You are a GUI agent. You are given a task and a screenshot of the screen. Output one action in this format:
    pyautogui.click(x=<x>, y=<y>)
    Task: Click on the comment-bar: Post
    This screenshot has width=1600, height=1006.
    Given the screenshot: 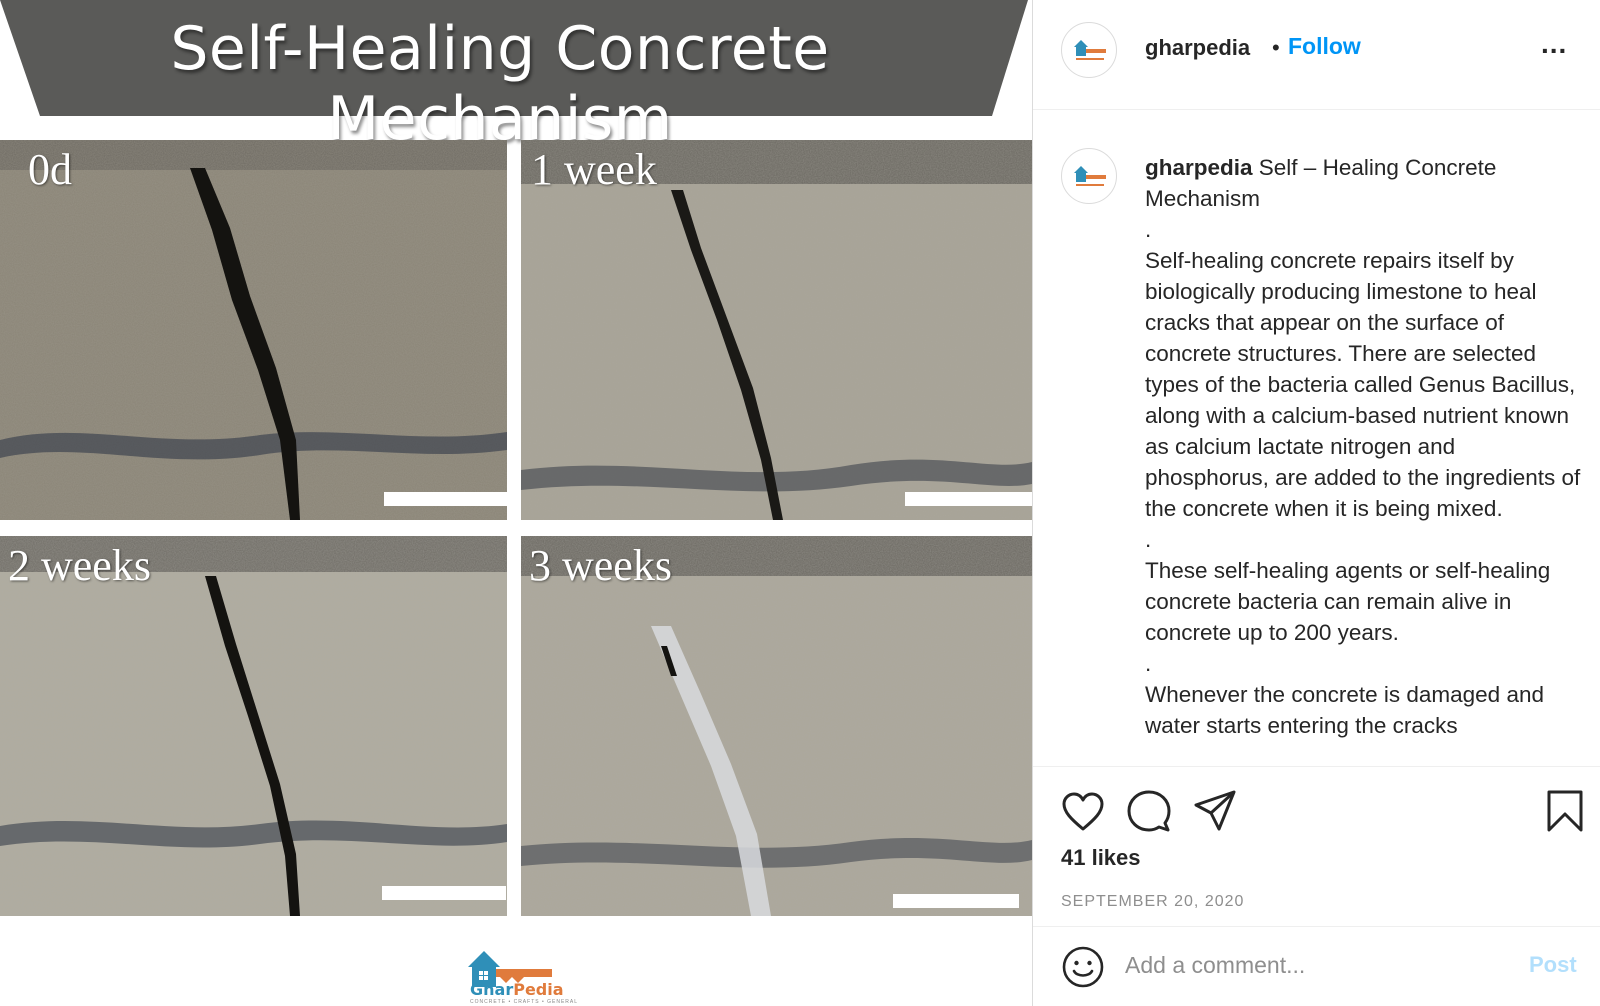 What is the action you would take?
    pyautogui.click(x=1316, y=966)
    